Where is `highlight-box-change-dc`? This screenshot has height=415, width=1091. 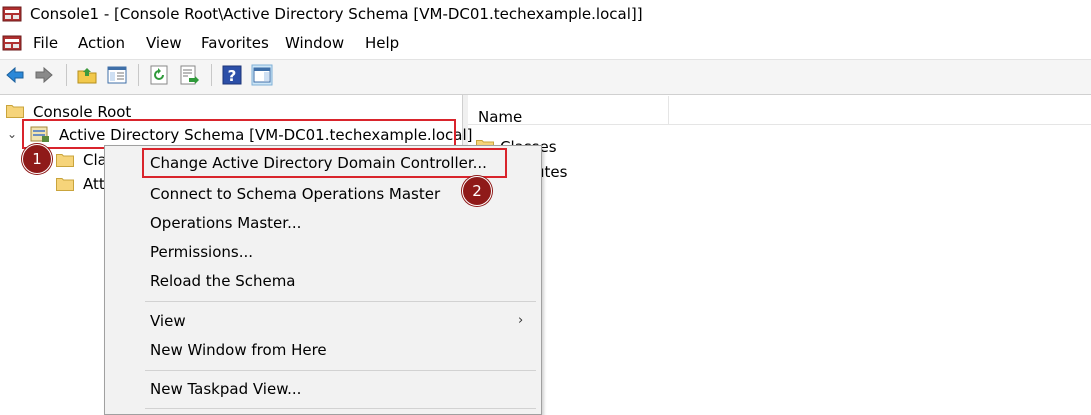 highlight-box-change-dc is located at coordinates (324, 163).